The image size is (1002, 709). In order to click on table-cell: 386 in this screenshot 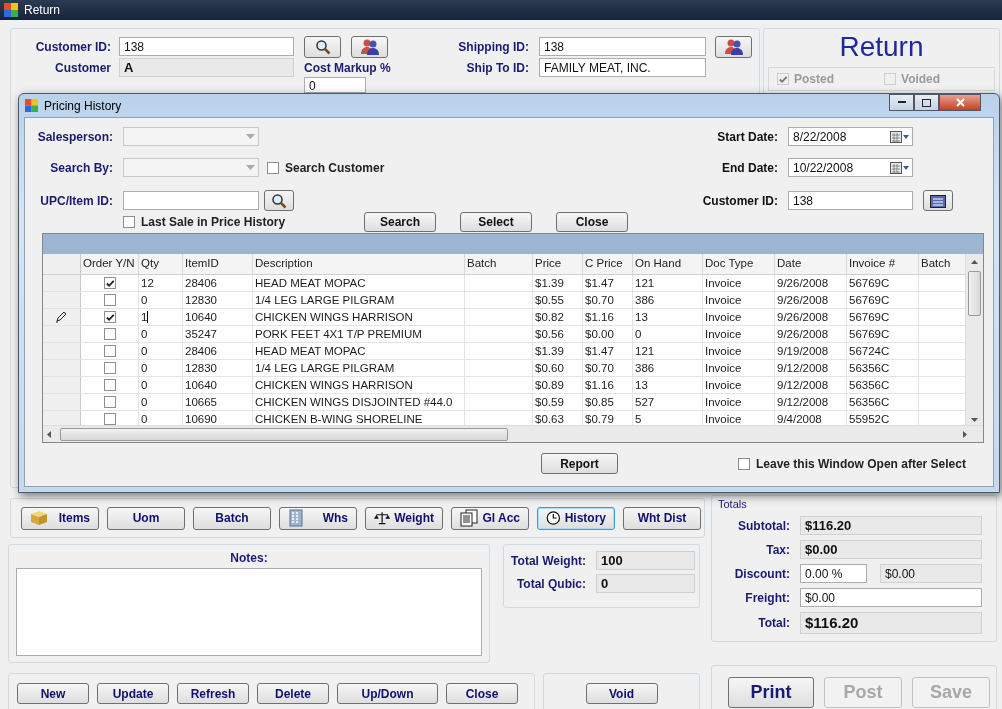, I will do `click(668, 368)`.